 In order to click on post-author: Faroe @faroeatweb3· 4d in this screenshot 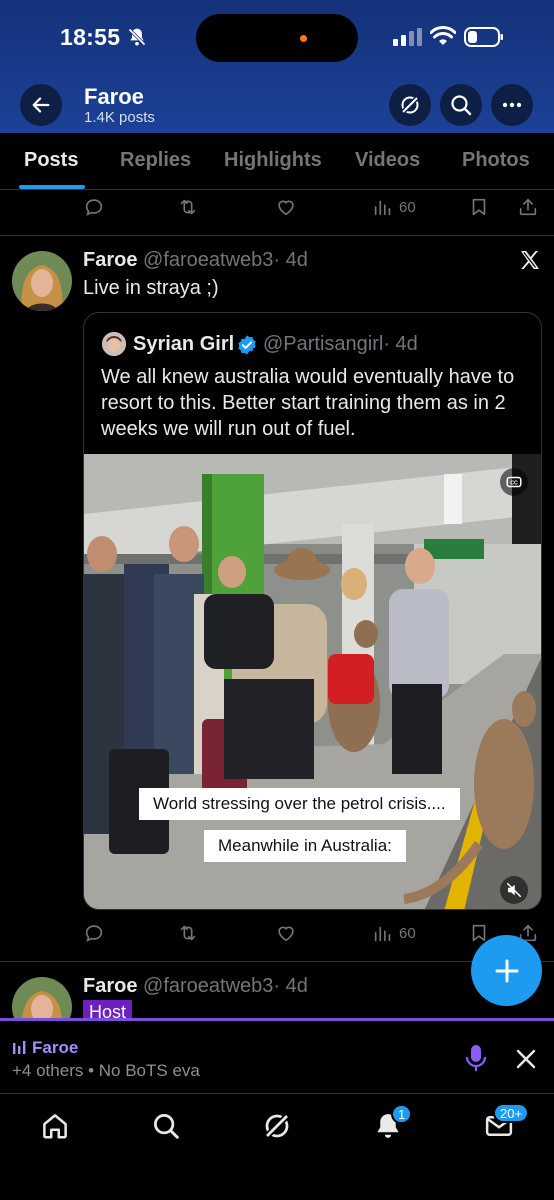, I will do `click(195, 260)`.